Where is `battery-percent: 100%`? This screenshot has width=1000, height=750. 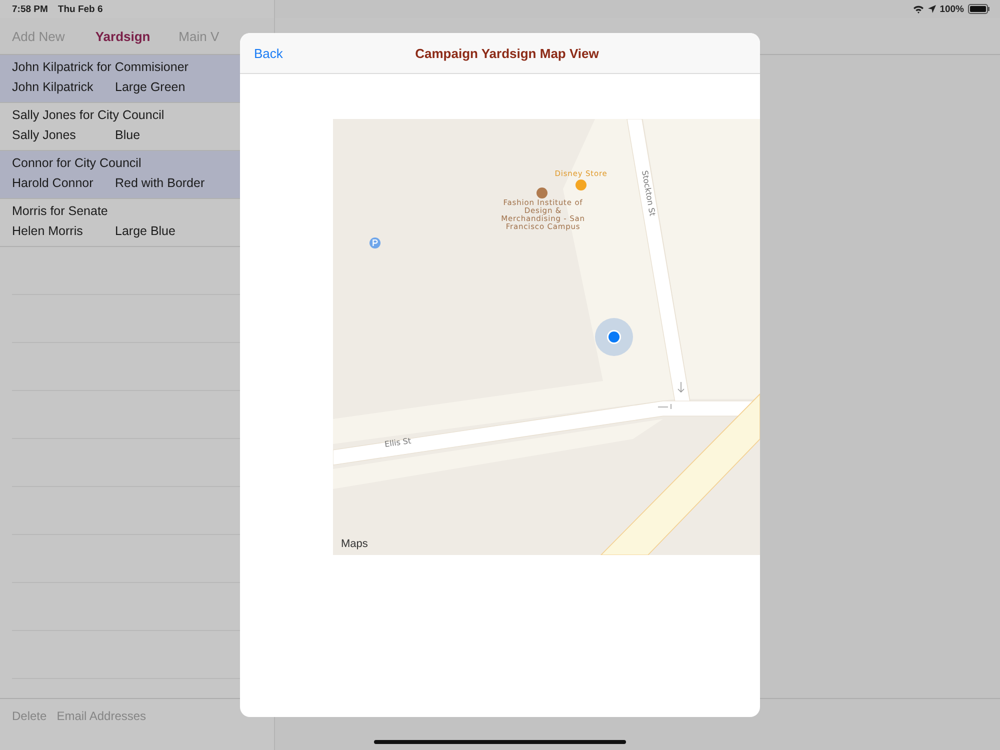 battery-percent: 100% is located at coordinates (952, 9).